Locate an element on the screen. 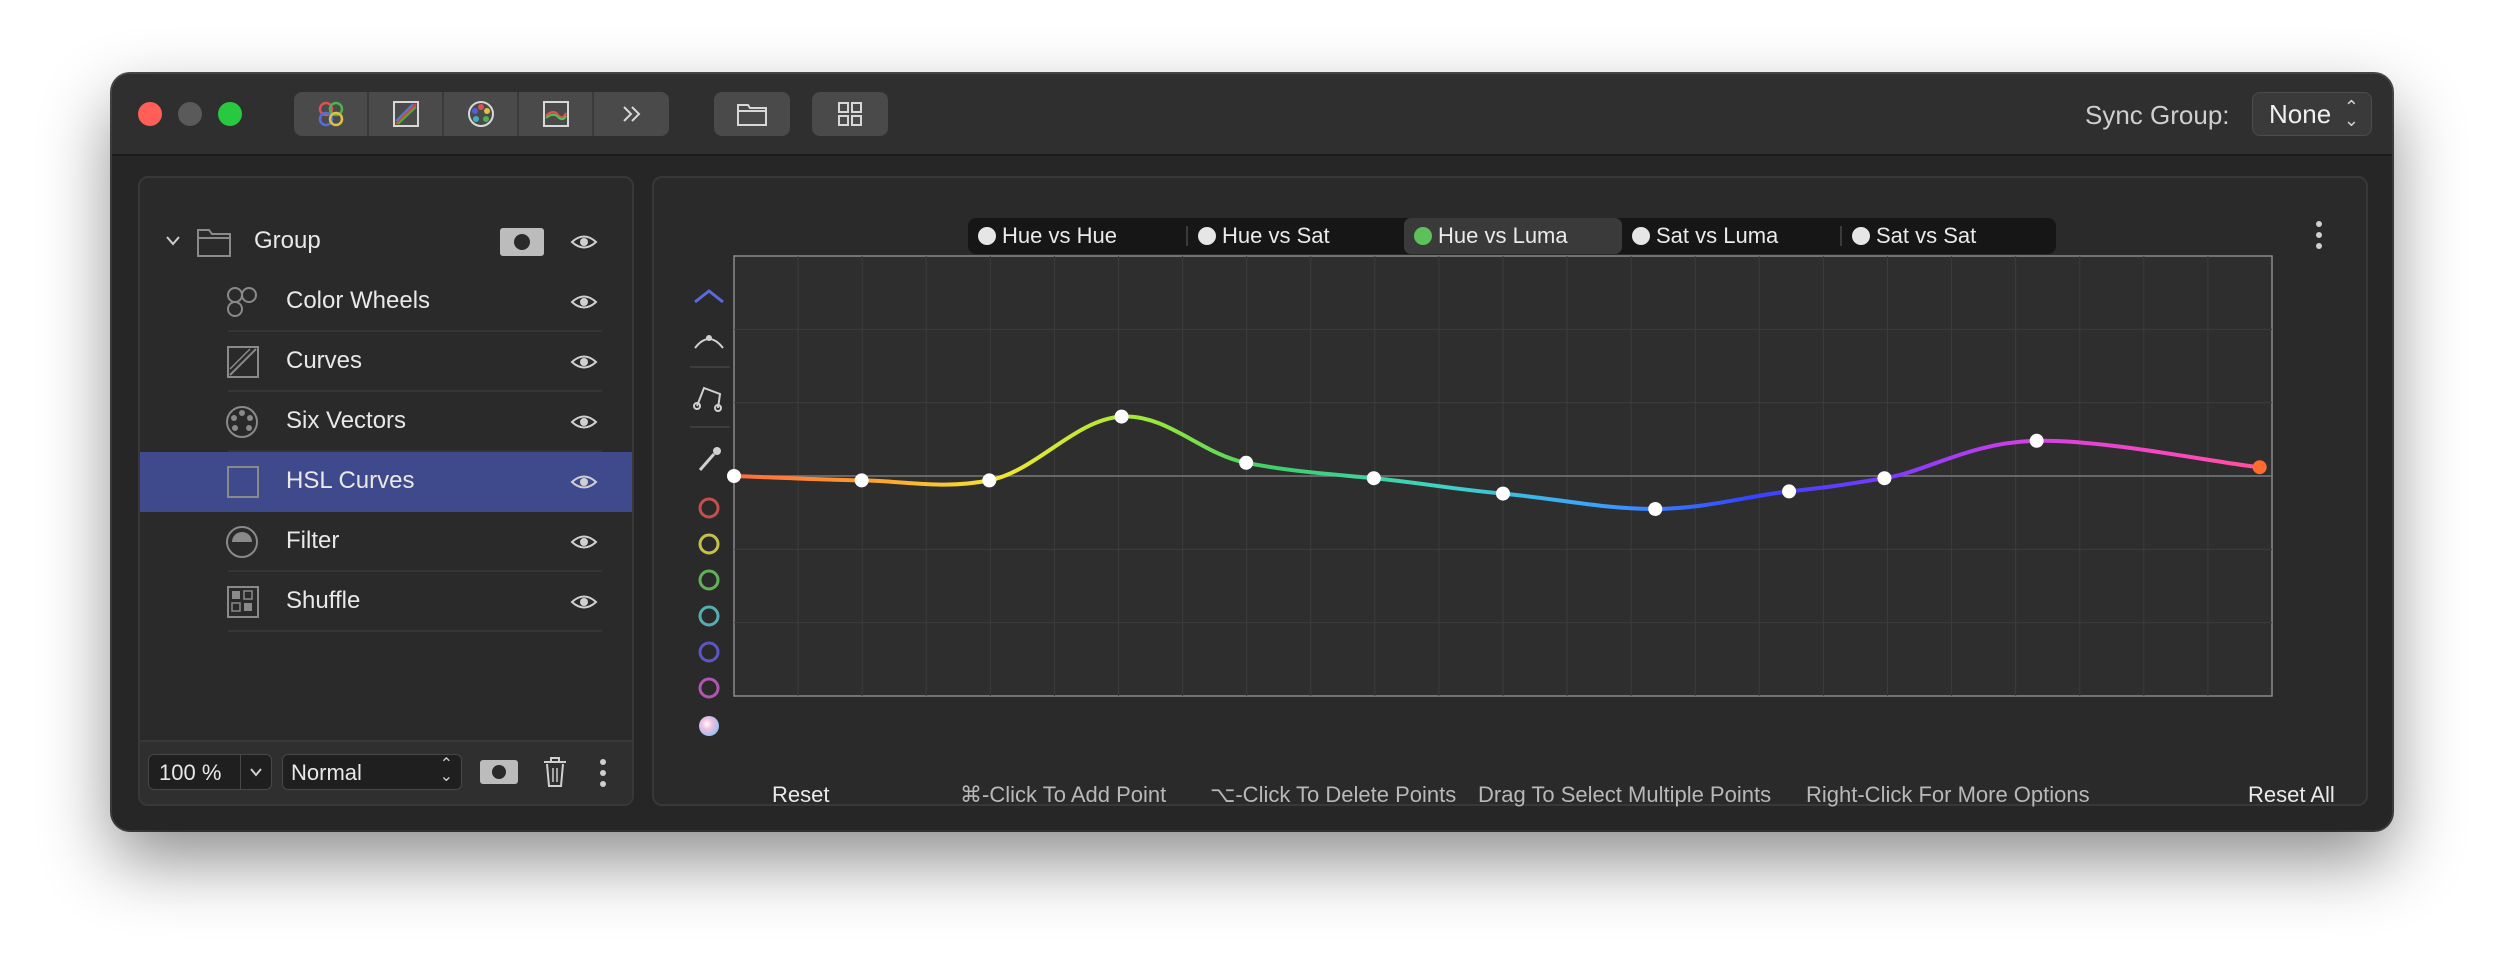  layer-label: HSL Curves is located at coordinates (350, 480).